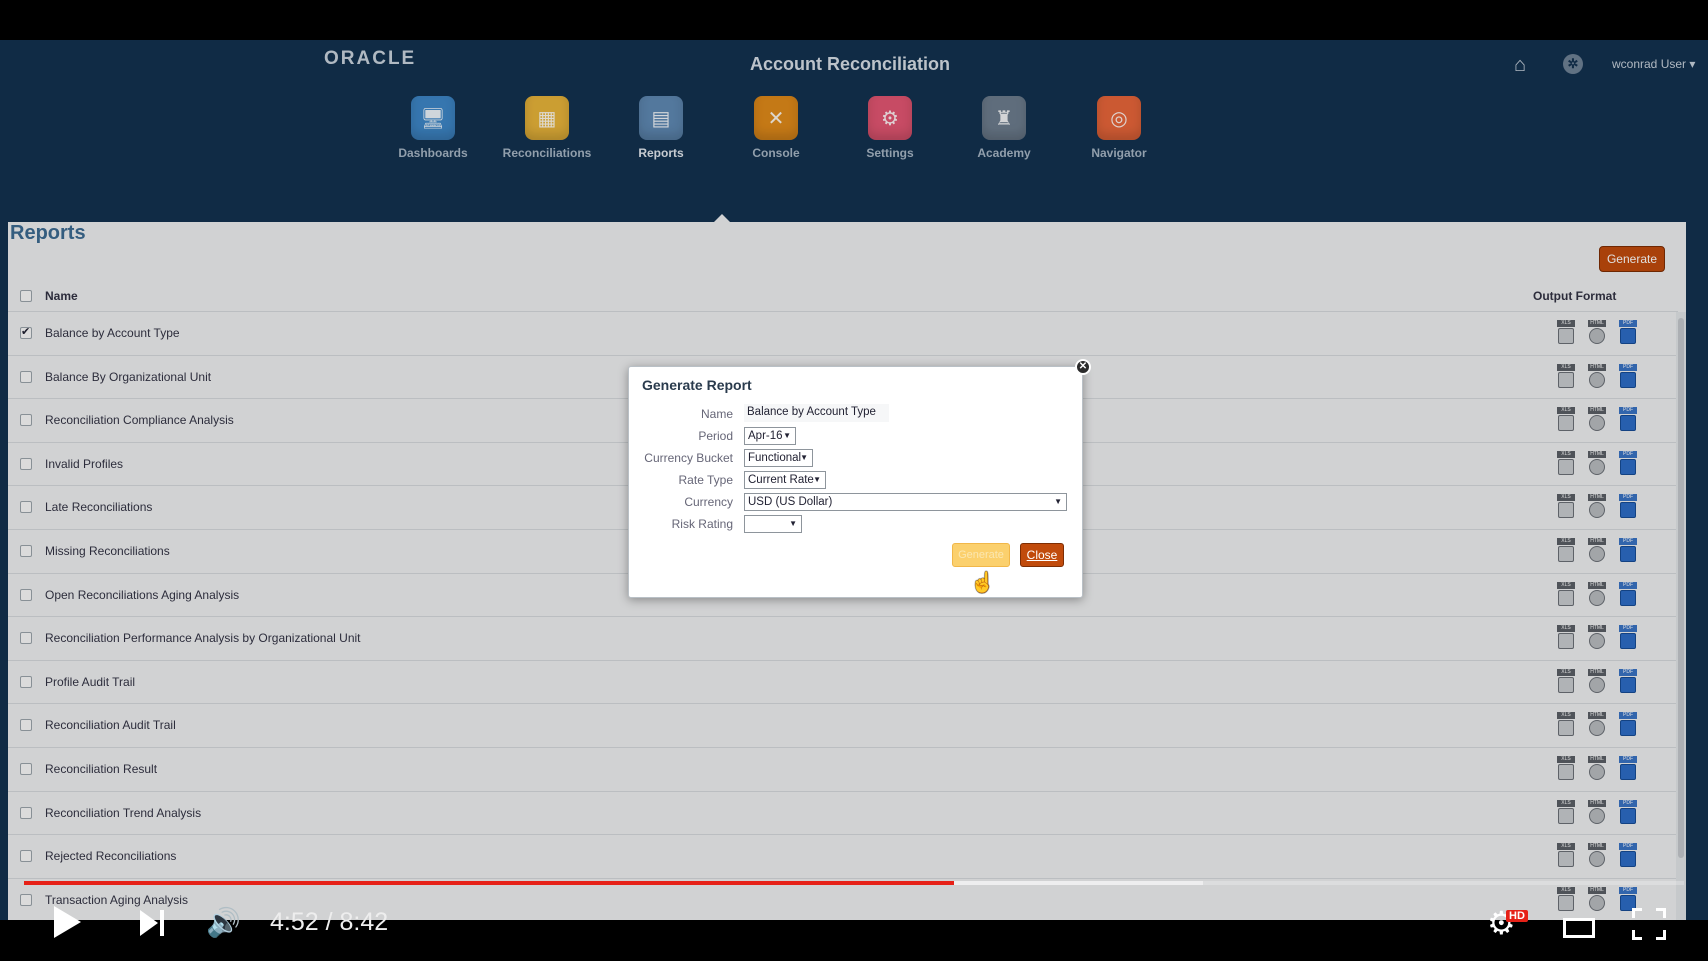 The width and height of the screenshot is (1708, 961). What do you see at coordinates (223, 923) in the screenshot?
I see `volume-icon: 🔊` at bounding box center [223, 923].